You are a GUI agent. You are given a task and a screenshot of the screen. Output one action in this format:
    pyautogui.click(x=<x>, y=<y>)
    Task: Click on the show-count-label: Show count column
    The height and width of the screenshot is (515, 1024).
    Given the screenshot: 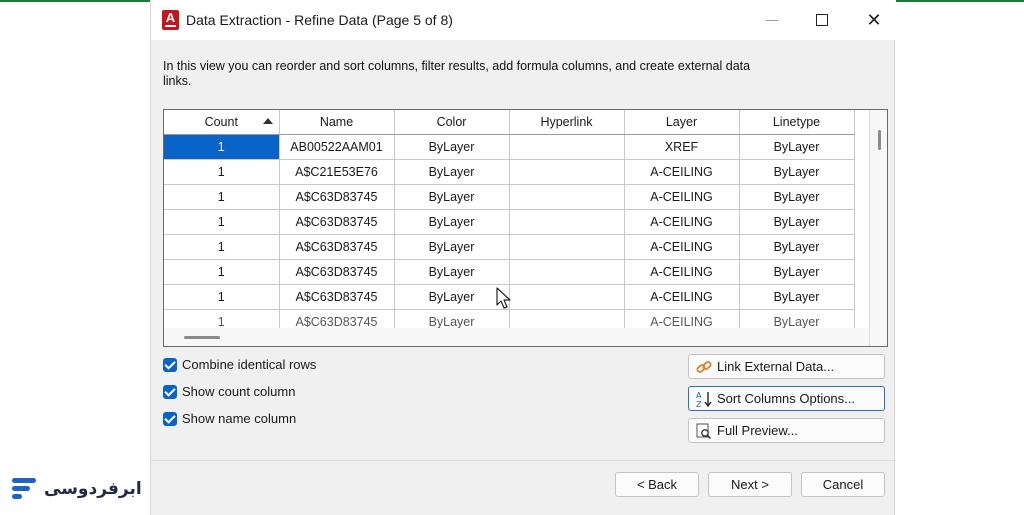 What is the action you would take?
    pyautogui.click(x=239, y=391)
    